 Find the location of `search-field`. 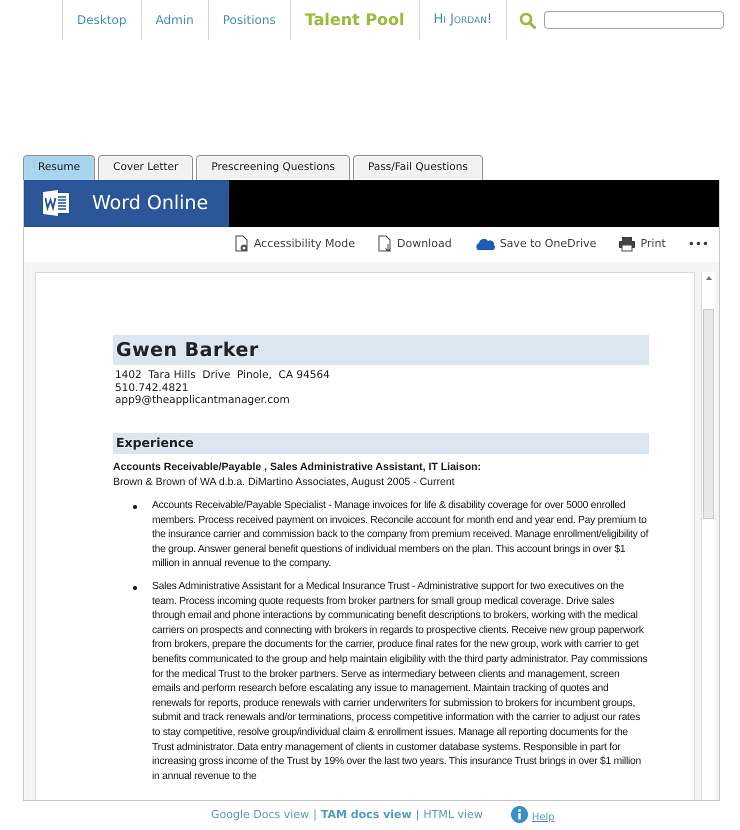

search-field is located at coordinates (634, 20).